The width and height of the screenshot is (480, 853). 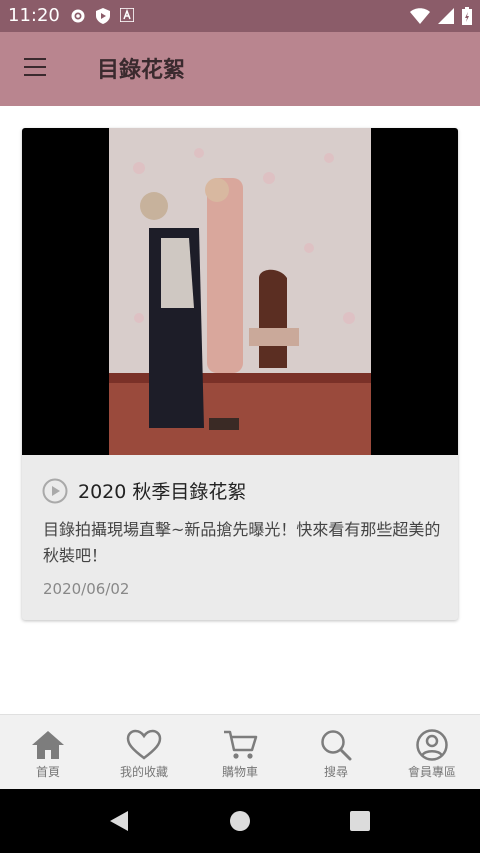 I want to click on nav-item-account: 會員專區, so click(x=432, y=754).